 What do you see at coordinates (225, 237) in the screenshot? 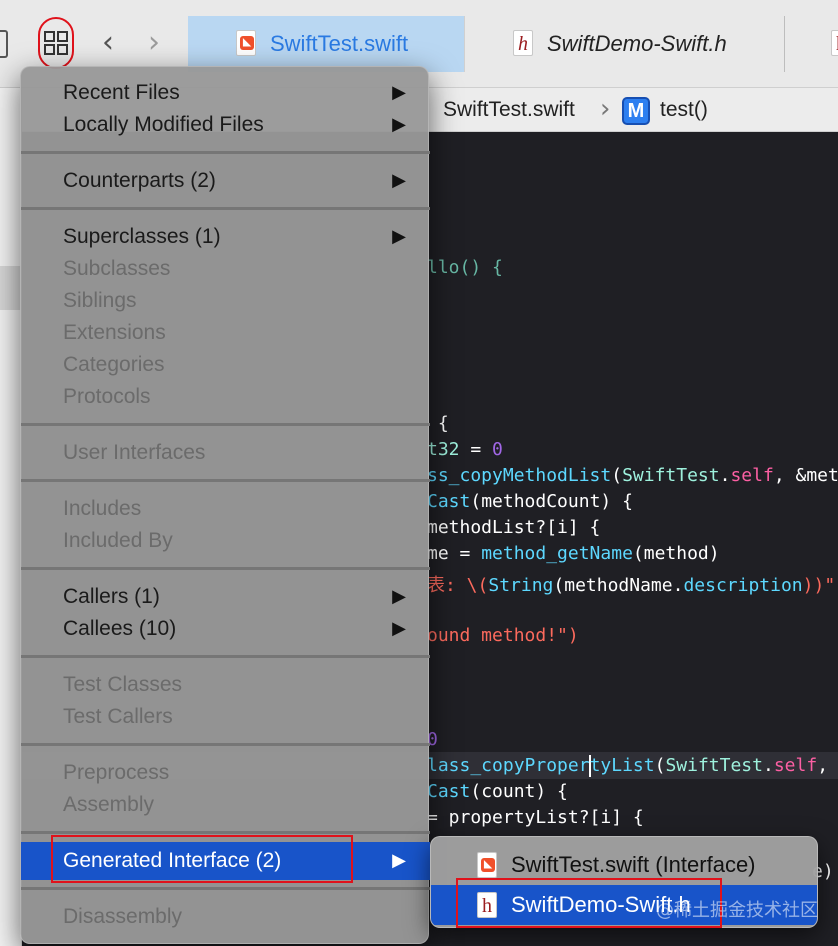
I see `menu-item-superclasses: Superclasses (1) ▶` at bounding box center [225, 237].